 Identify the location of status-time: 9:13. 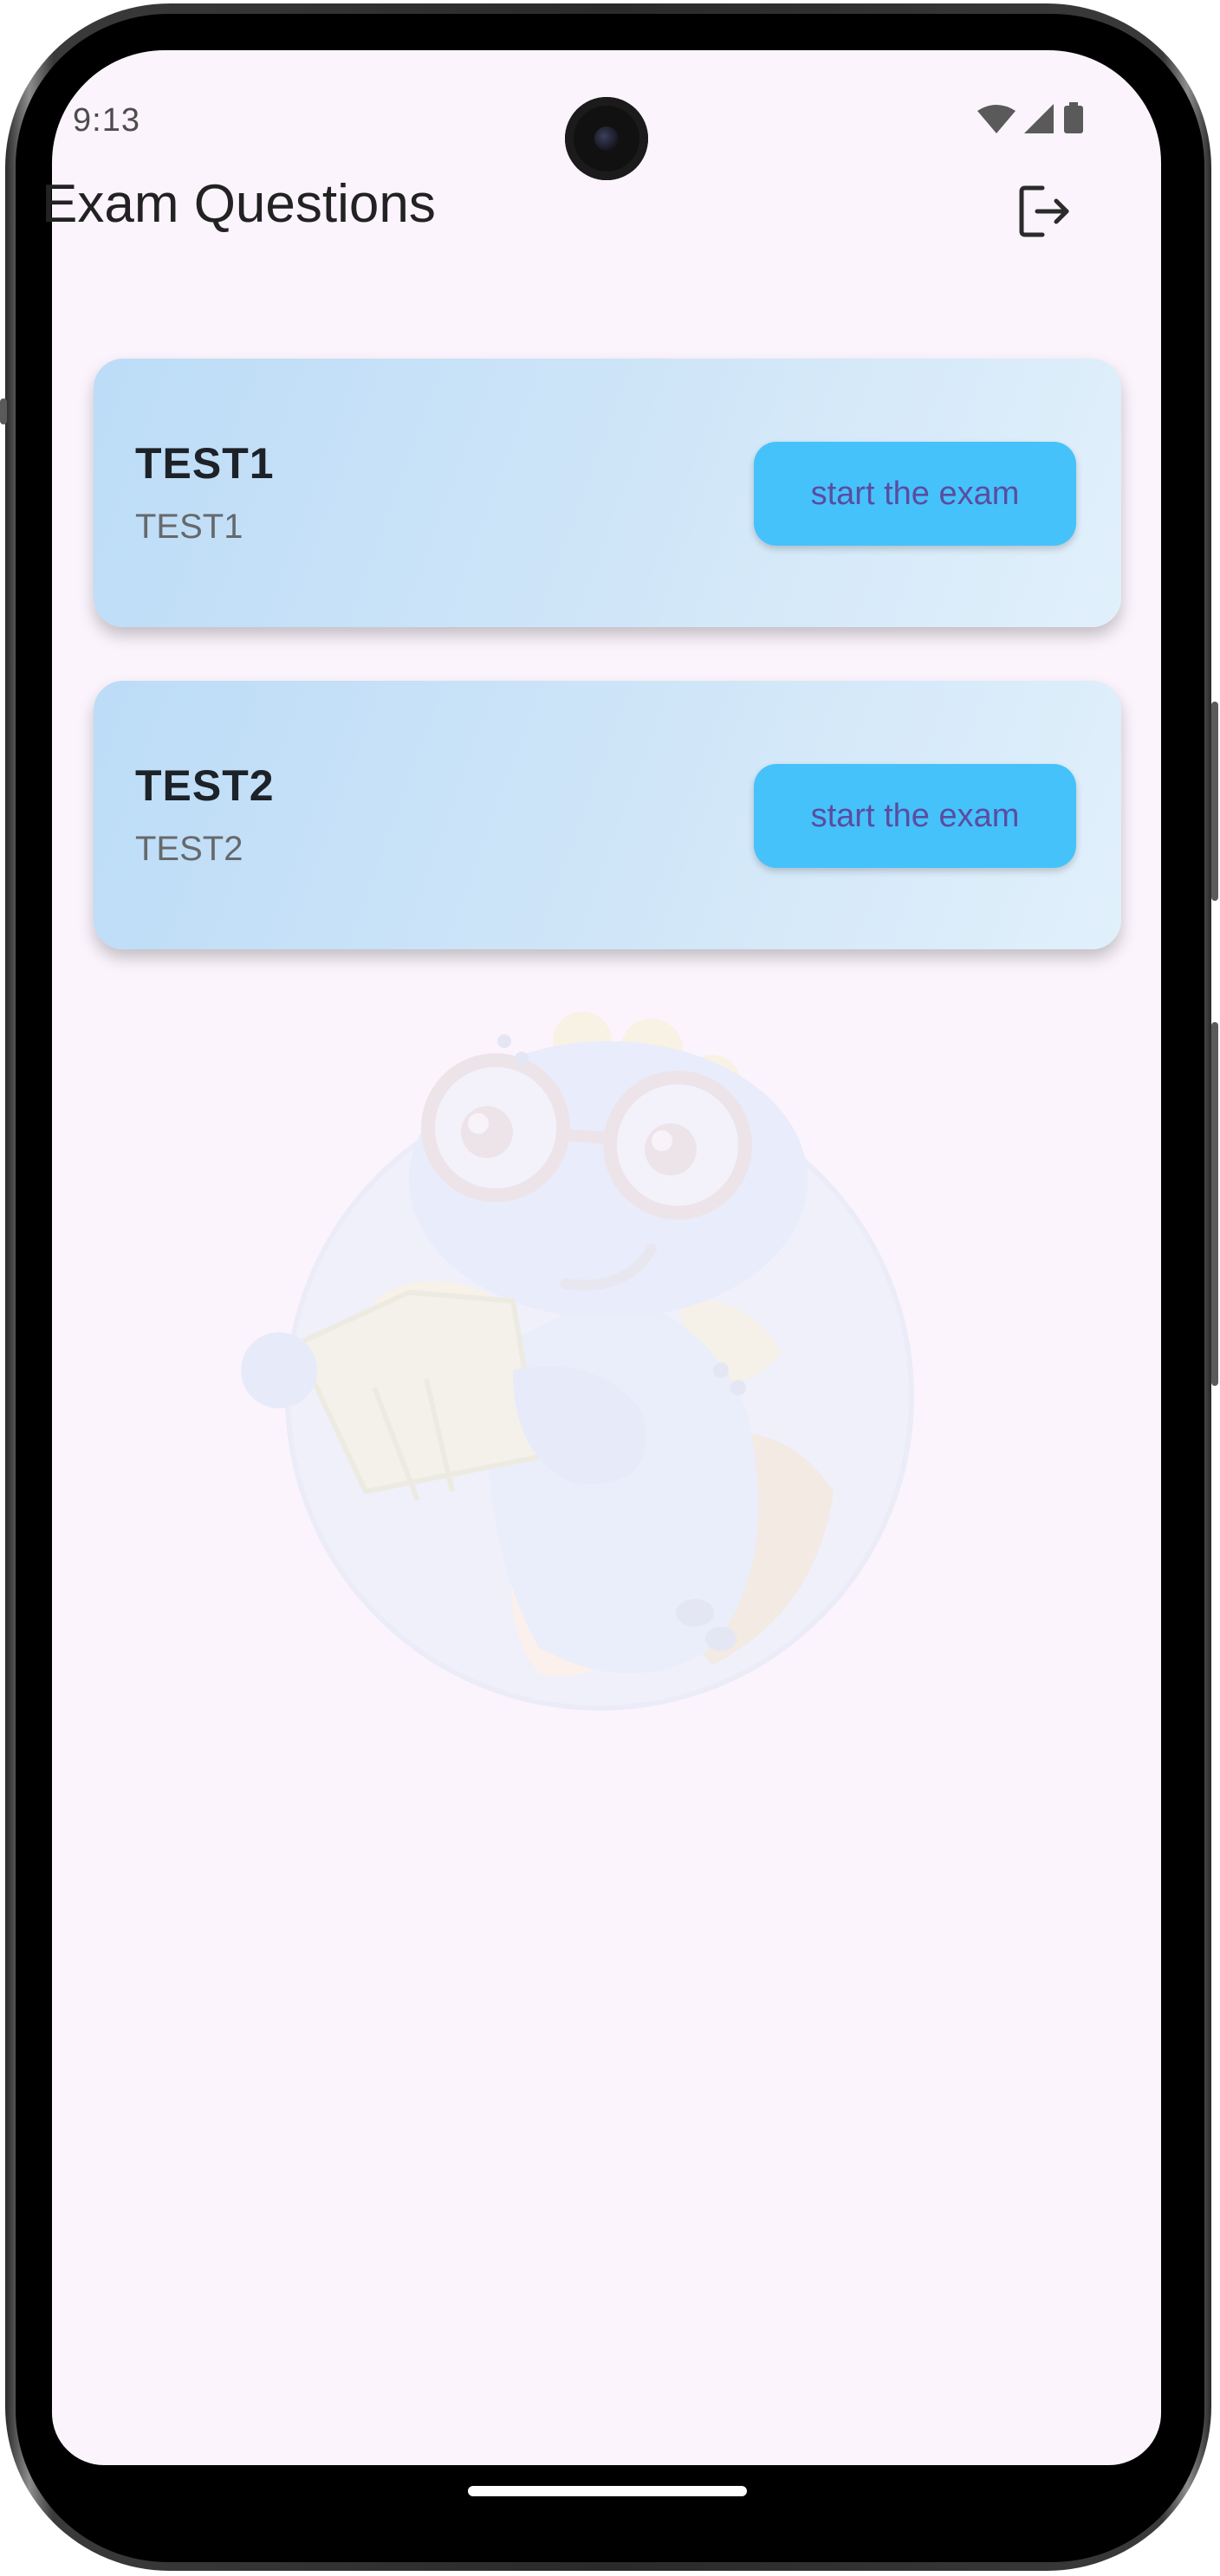
(106, 120).